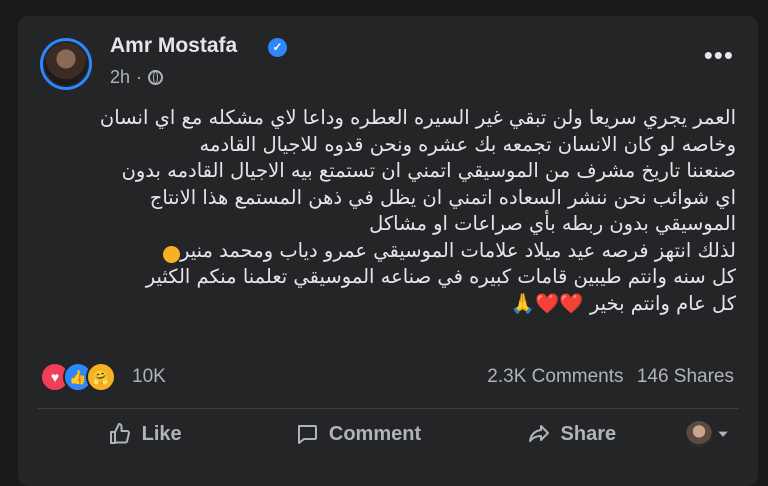 Image resolution: width=768 pixels, height=486 pixels. Describe the element at coordinates (120, 77) in the screenshot. I see `post-time: 2h` at that location.